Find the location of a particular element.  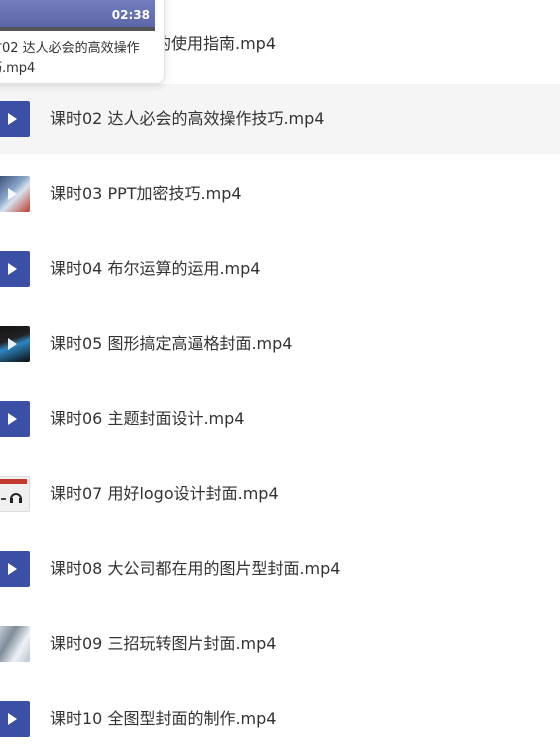

preview-title-line2: 巧.mp4 is located at coordinates (18, 68).